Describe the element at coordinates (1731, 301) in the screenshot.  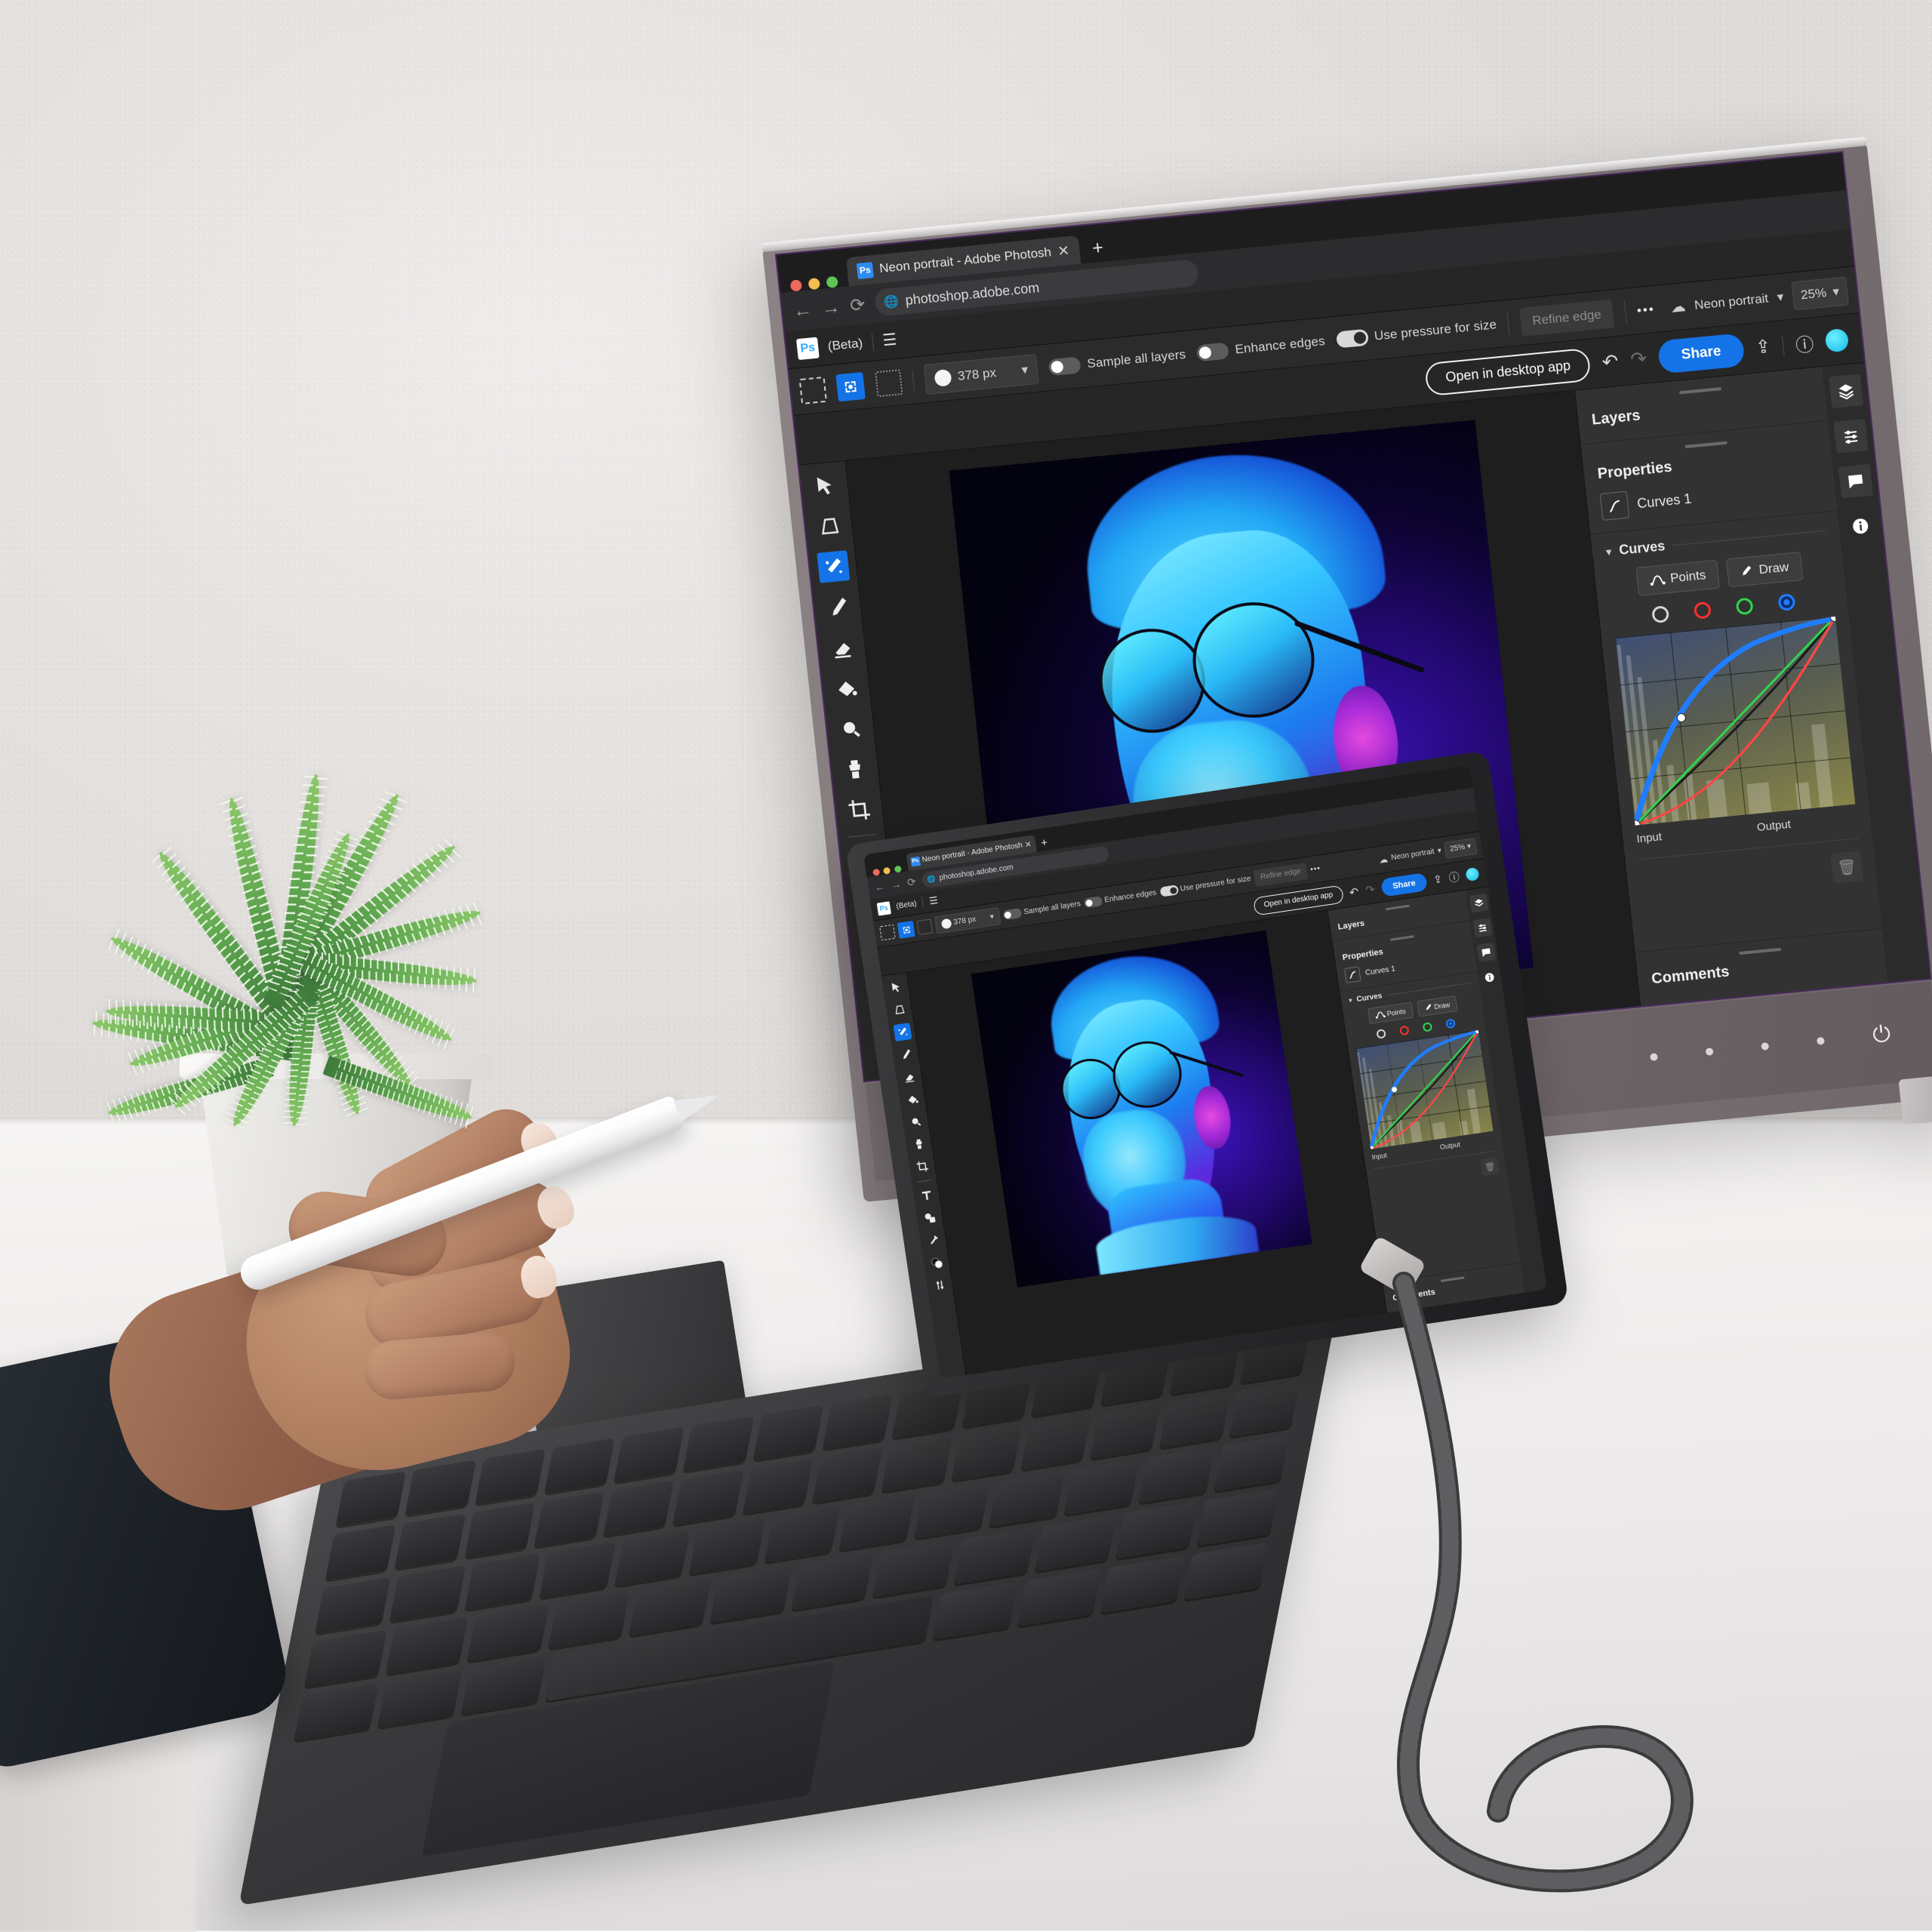
I see `document-name: Neon portrait` at that location.